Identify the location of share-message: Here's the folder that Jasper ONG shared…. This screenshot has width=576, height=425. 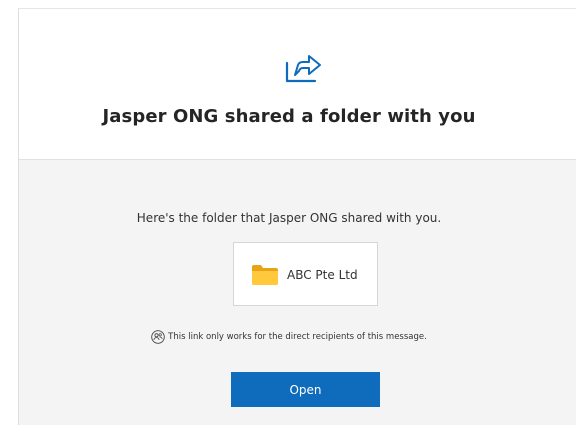
(289, 218).